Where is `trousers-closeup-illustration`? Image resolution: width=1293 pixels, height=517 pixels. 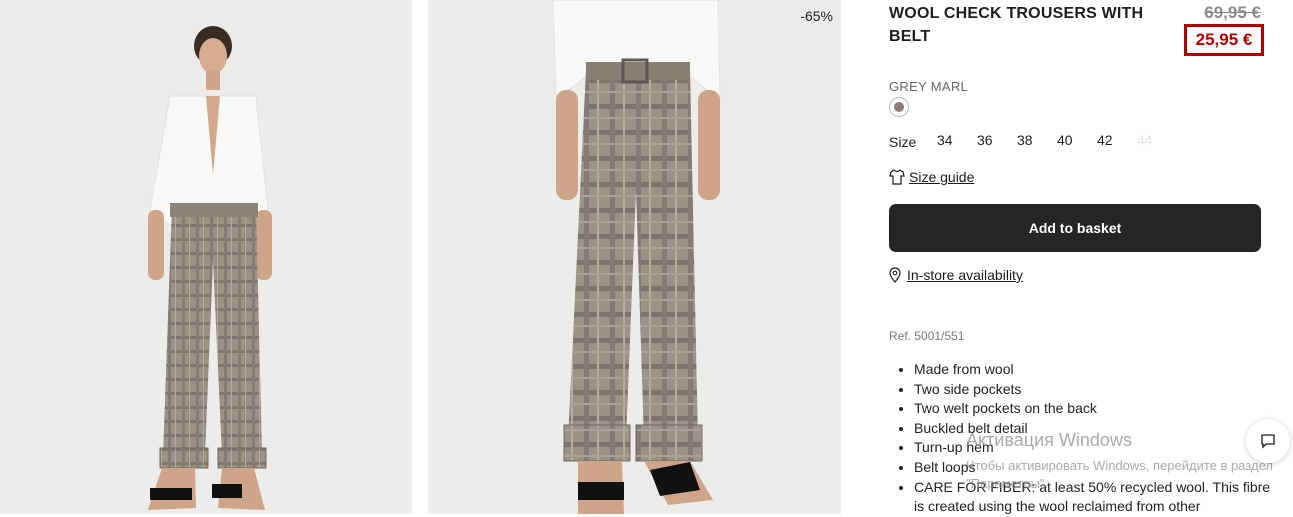 trousers-closeup-illustration is located at coordinates (636, 257).